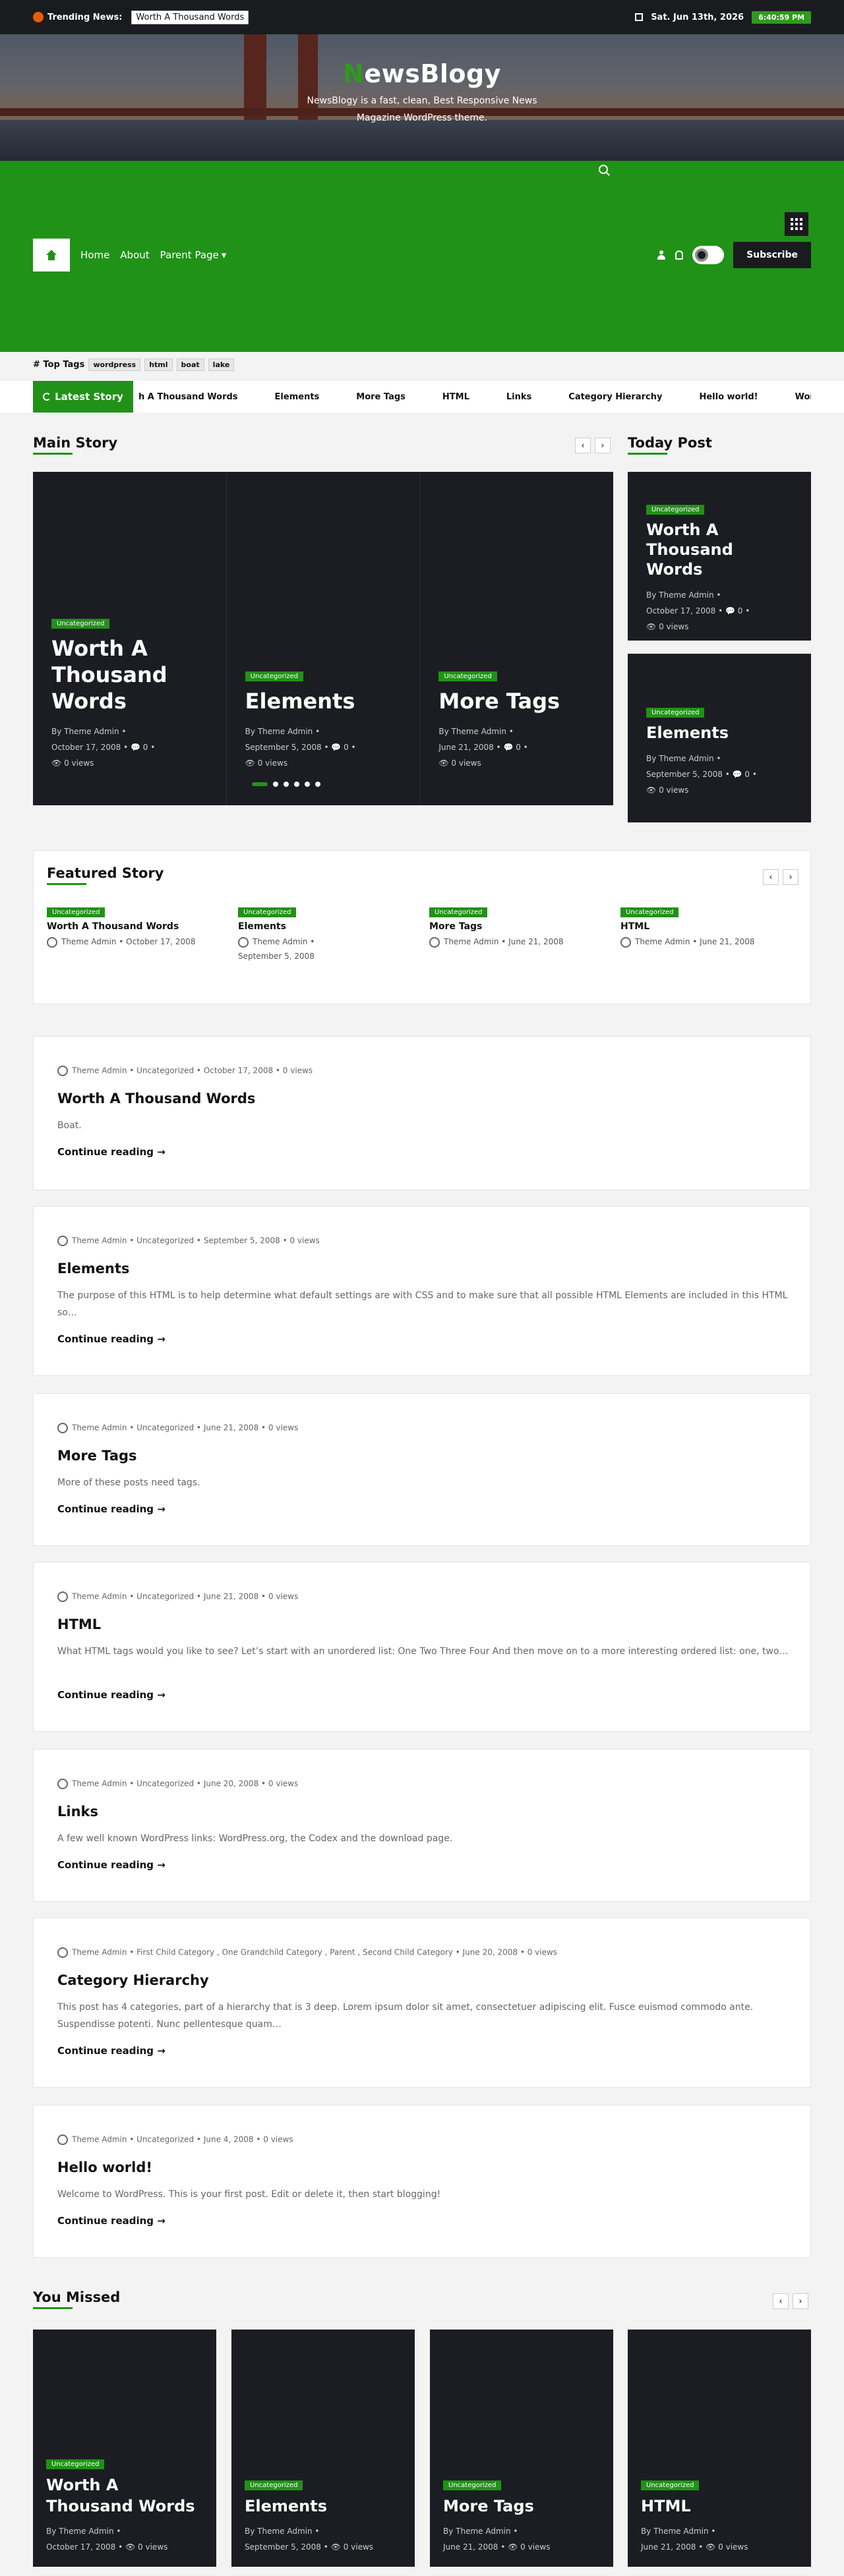 This screenshot has height=2576, width=844. What do you see at coordinates (134, 255) in the screenshot?
I see `nav-item-about: About` at bounding box center [134, 255].